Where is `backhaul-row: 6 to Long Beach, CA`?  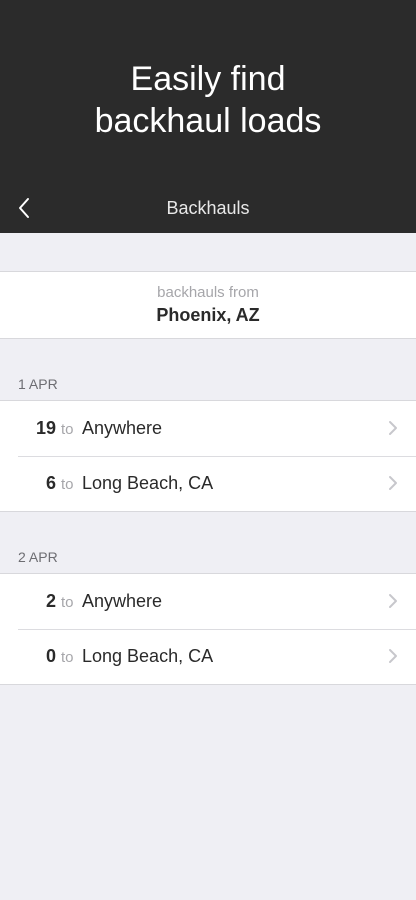 backhaul-row: 6 to Long Beach, CA is located at coordinates (208, 483).